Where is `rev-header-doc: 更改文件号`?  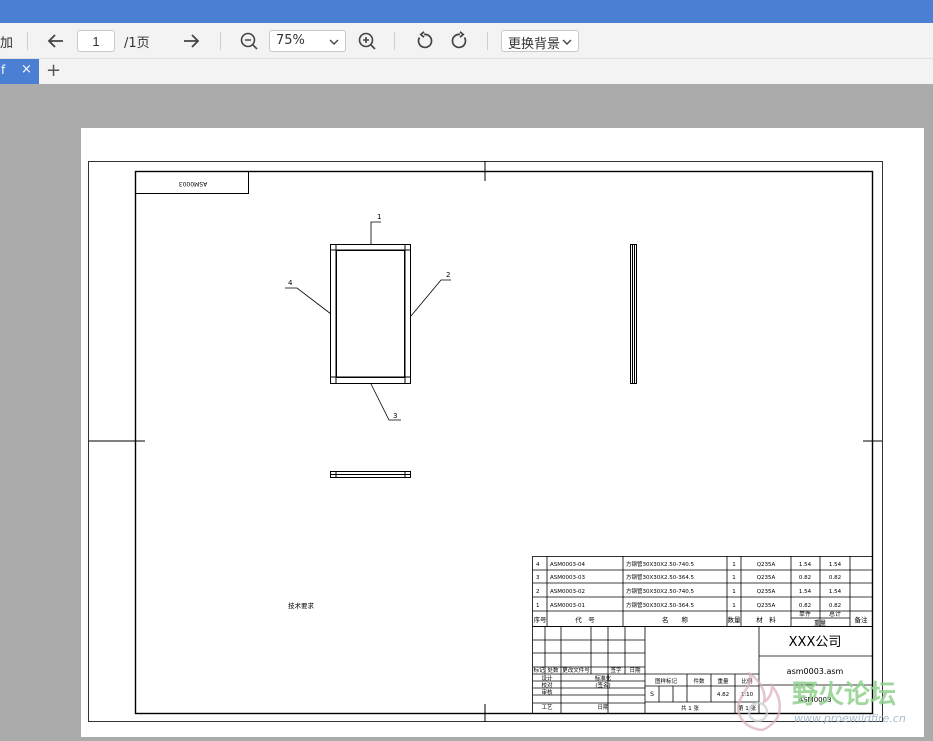 rev-header-doc: 更改文件号 is located at coordinates (576, 670).